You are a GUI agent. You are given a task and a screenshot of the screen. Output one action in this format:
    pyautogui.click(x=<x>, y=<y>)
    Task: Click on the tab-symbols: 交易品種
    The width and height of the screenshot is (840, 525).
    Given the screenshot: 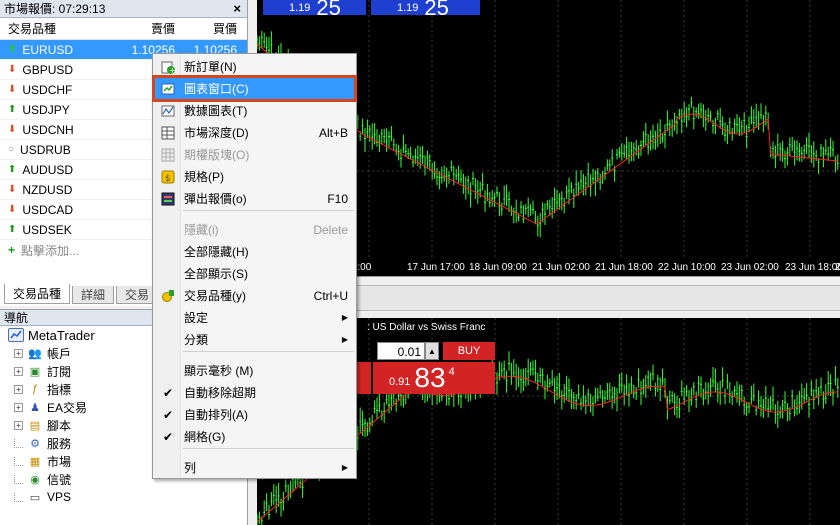 What is the action you would take?
    pyautogui.click(x=37, y=294)
    